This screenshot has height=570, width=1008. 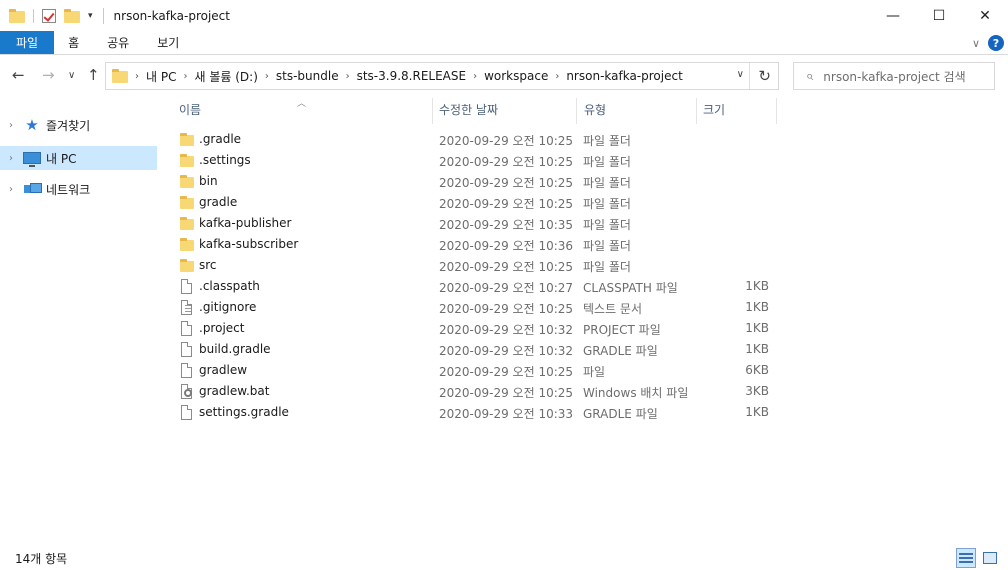 I want to click on nav-item-label: 즐겨찾기, so click(x=68, y=125).